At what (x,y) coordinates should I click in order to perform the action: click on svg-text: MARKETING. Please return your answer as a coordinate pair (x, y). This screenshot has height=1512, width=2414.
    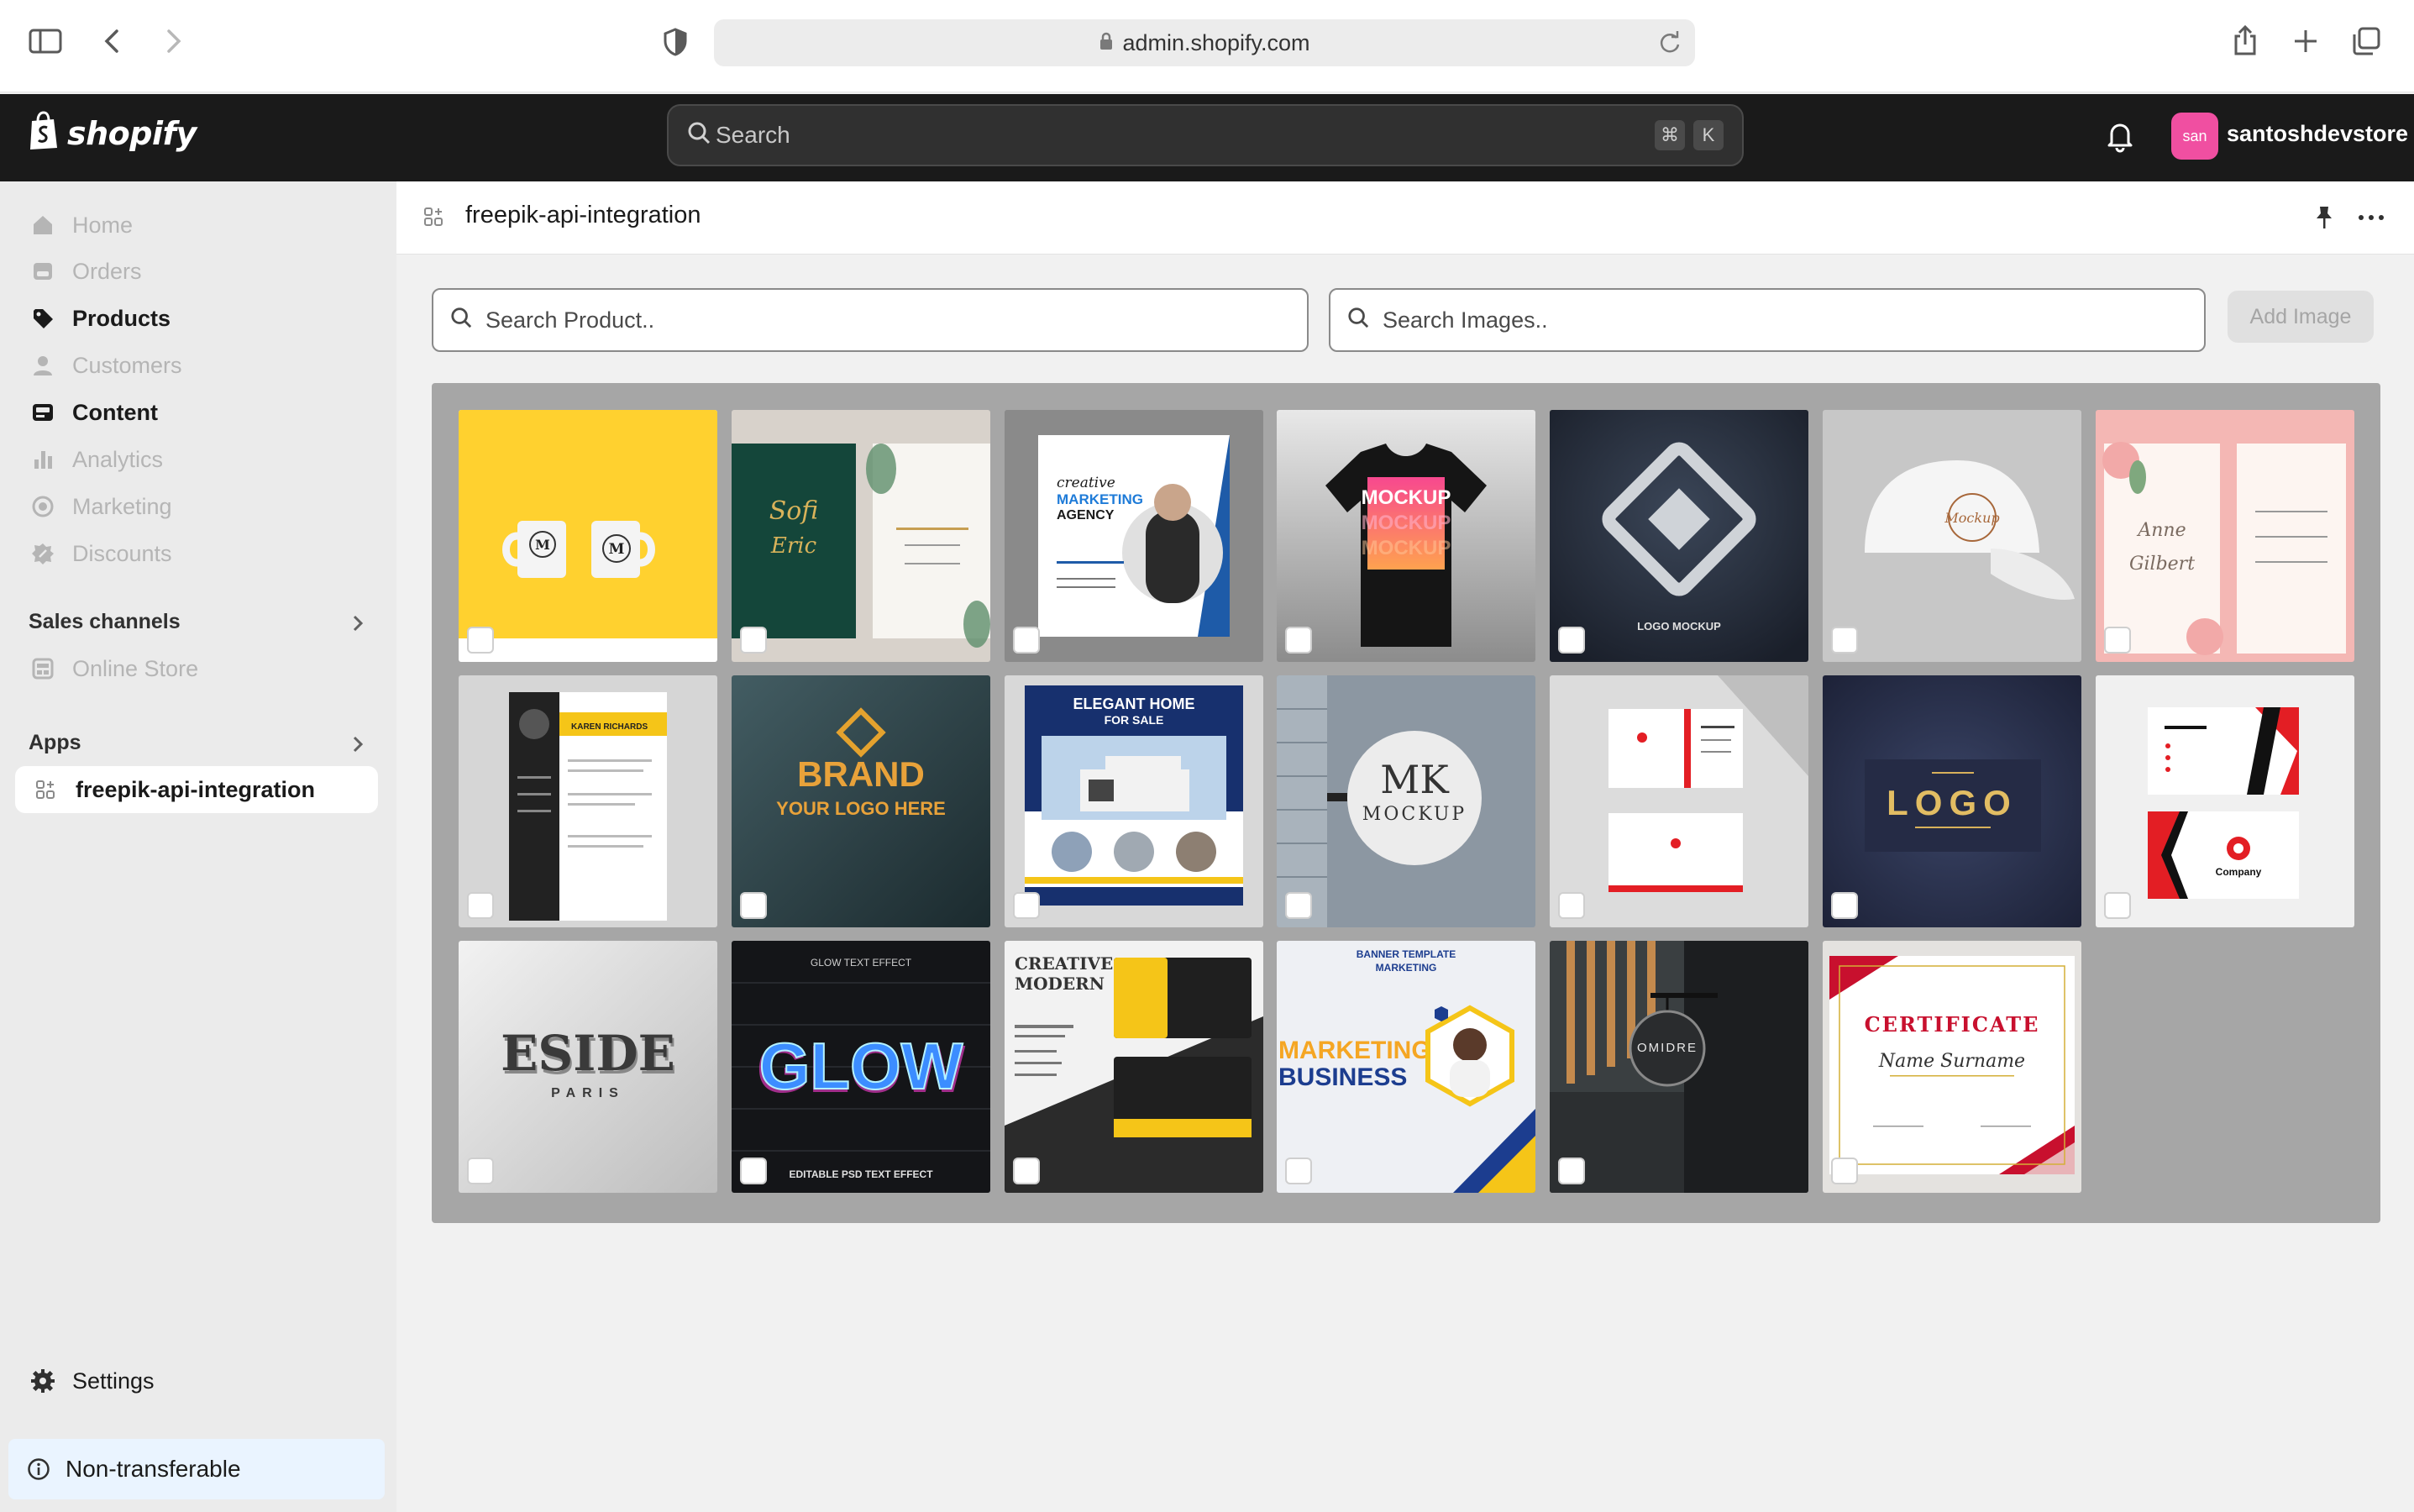
    Looking at the image, I should click on (1354, 1050).